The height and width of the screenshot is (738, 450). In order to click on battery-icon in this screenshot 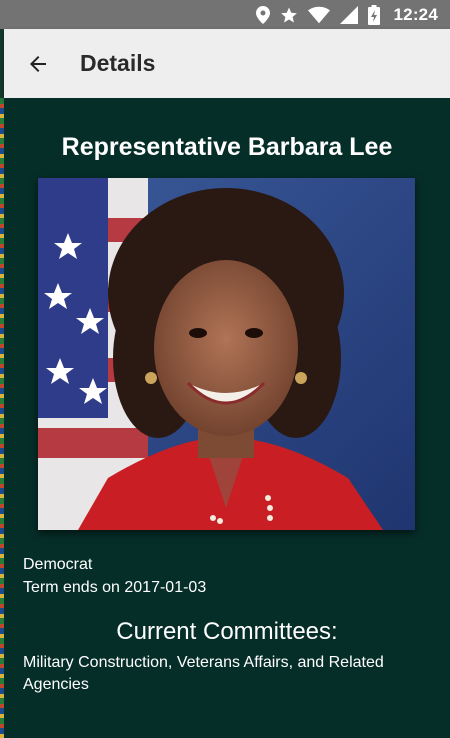, I will do `click(373, 14)`.